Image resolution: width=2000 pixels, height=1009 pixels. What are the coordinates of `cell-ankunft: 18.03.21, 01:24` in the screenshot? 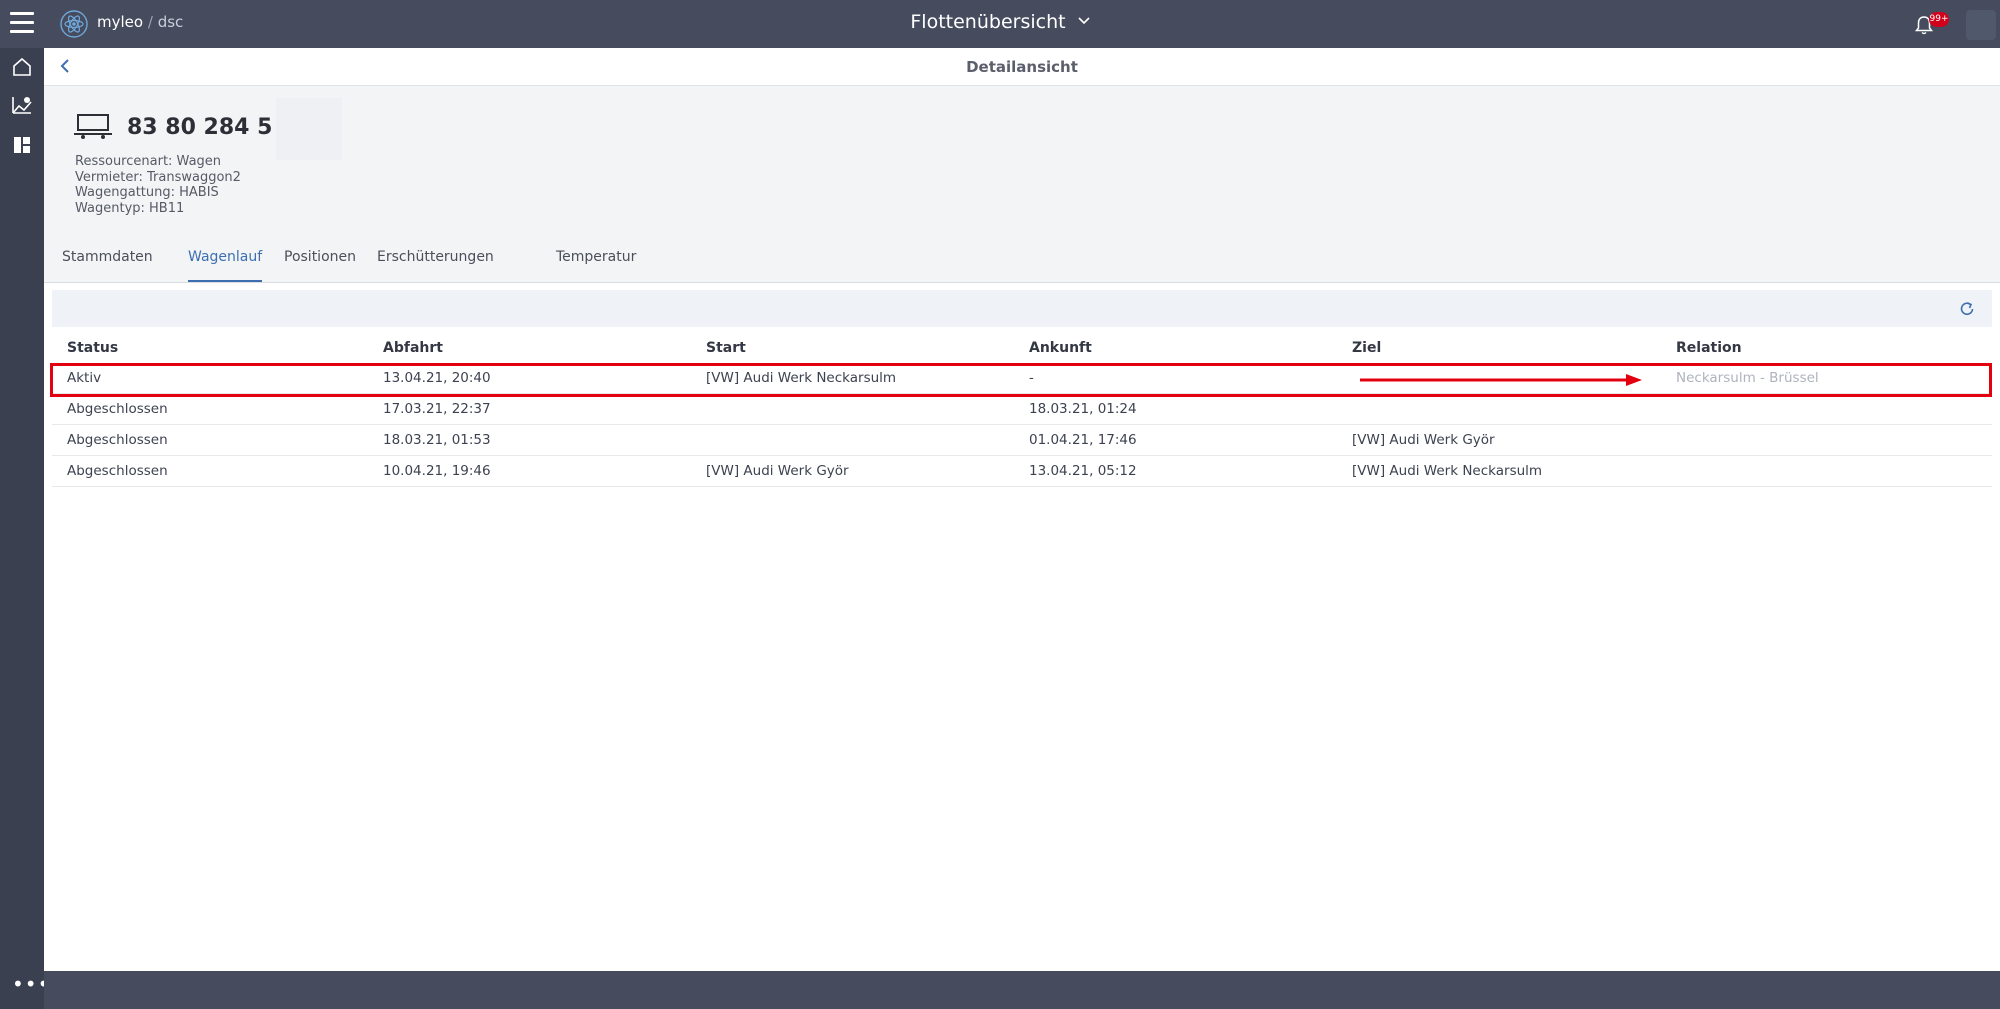 It's located at (1083, 409).